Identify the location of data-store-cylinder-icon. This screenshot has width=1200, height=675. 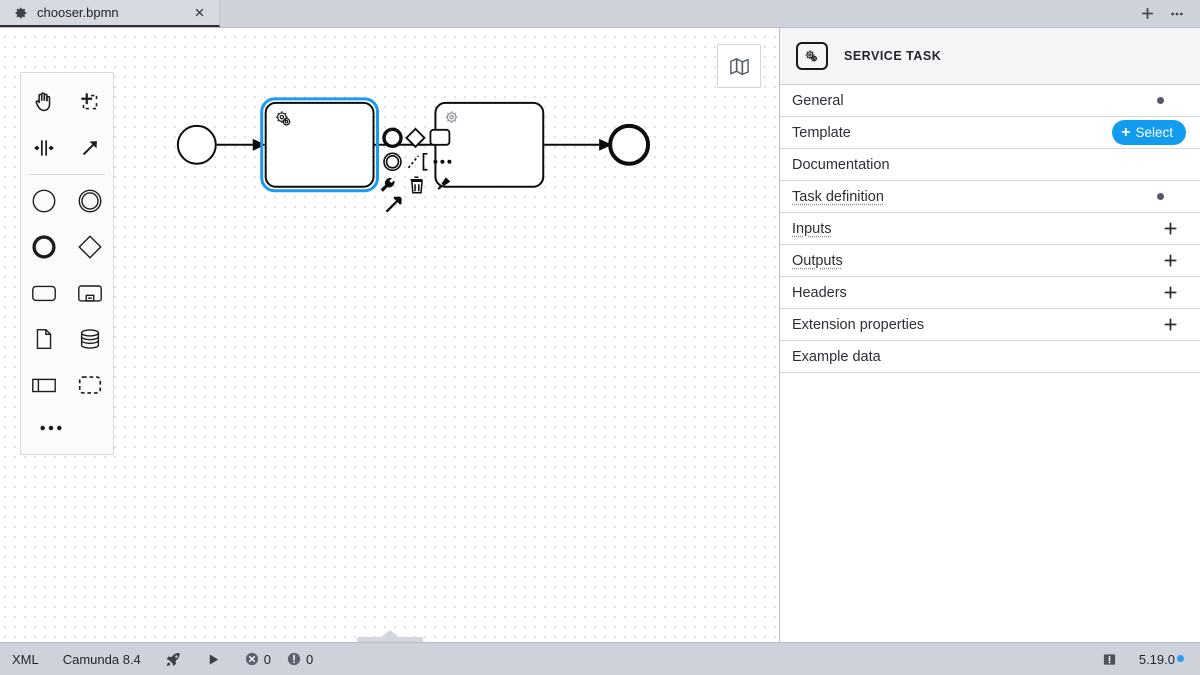
(90, 339).